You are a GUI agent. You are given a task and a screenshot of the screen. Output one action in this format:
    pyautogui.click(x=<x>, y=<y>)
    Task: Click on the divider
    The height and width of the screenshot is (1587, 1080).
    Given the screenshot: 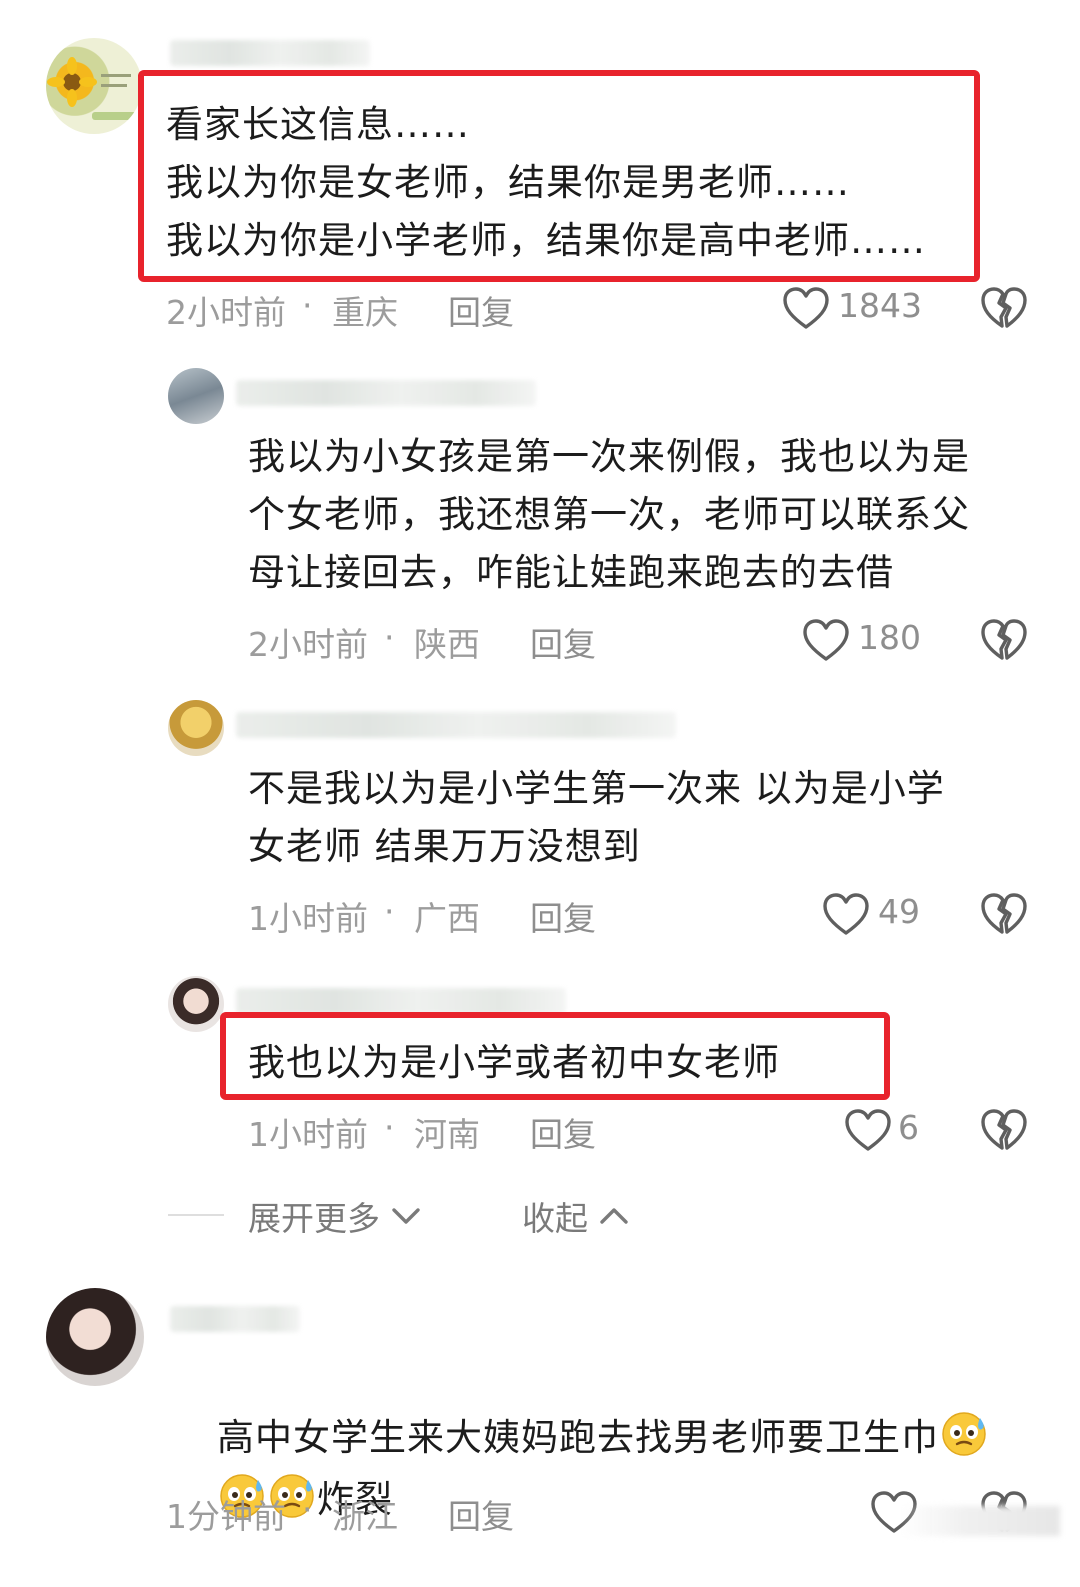 What is the action you would take?
    pyautogui.click(x=196, y=1215)
    